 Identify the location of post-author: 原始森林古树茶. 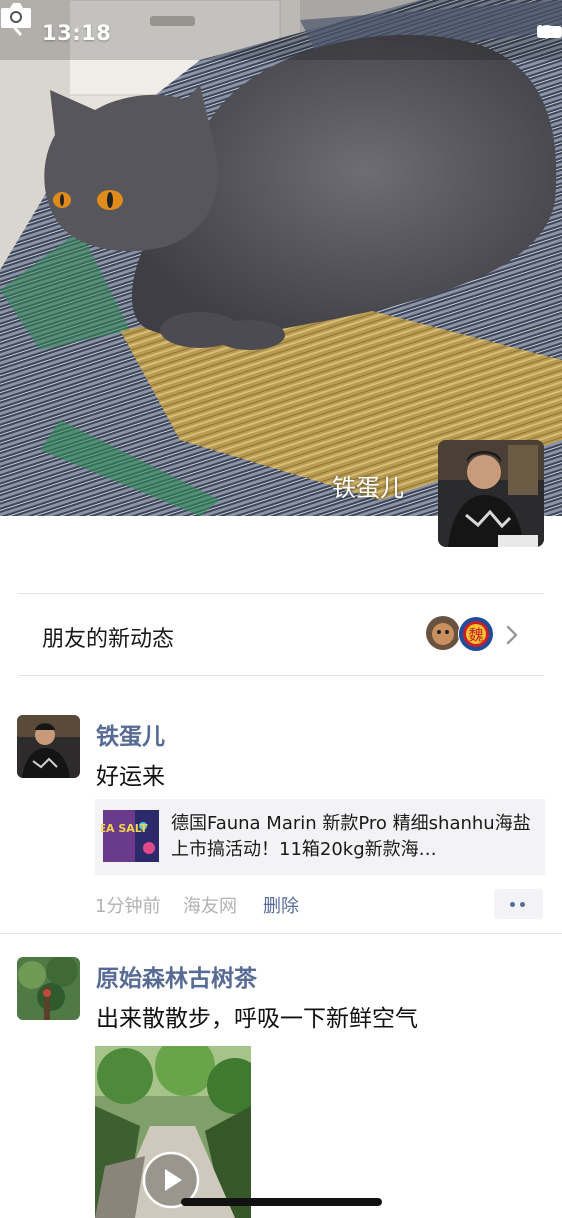
(176, 976).